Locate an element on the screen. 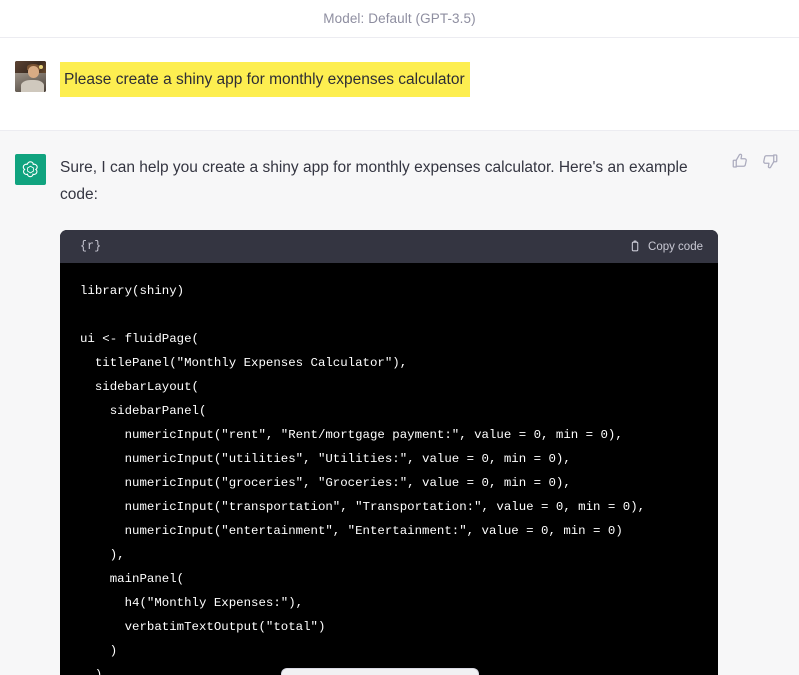  code-line: ) is located at coordinates (99, 651).